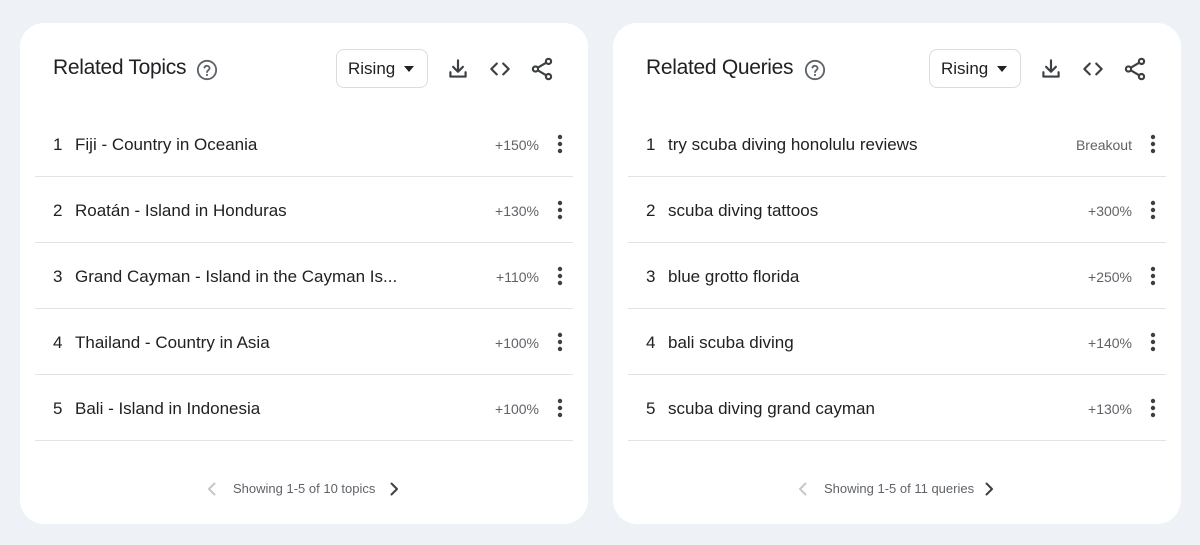 This screenshot has width=1200, height=545. Describe the element at coordinates (897, 69) in the screenshot. I see `card-header: Related Queries Rising` at that location.